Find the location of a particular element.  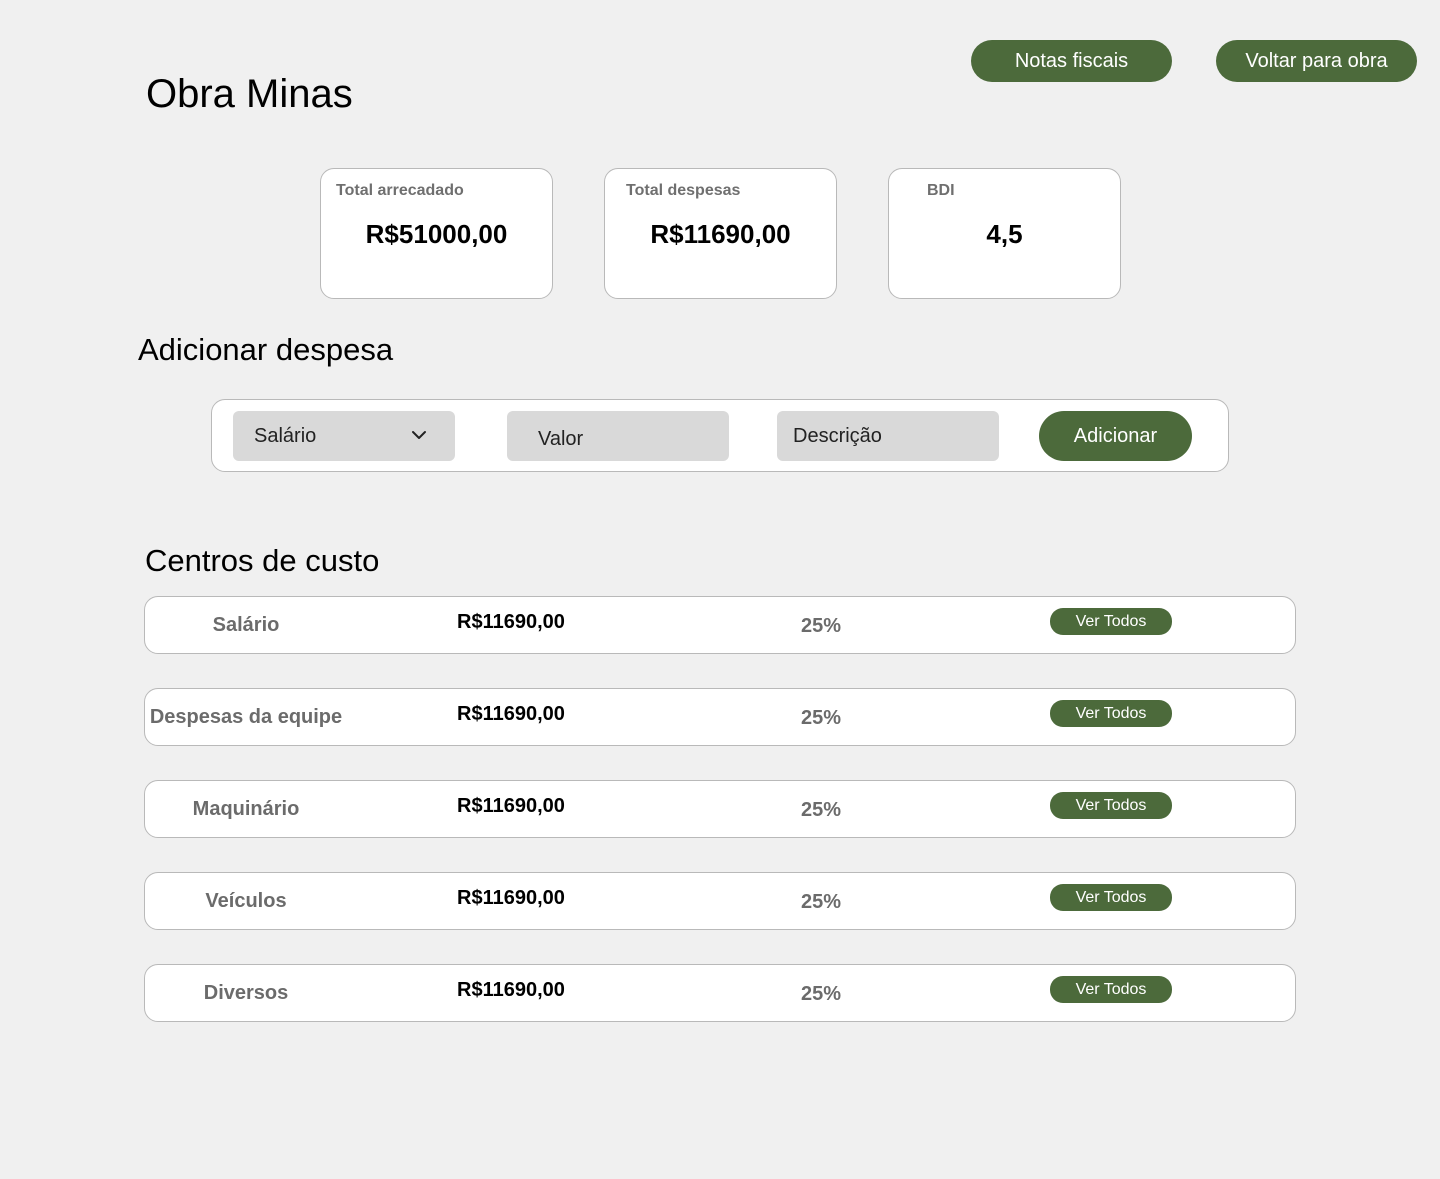

stat-label: Total despesas is located at coordinates (683, 190).